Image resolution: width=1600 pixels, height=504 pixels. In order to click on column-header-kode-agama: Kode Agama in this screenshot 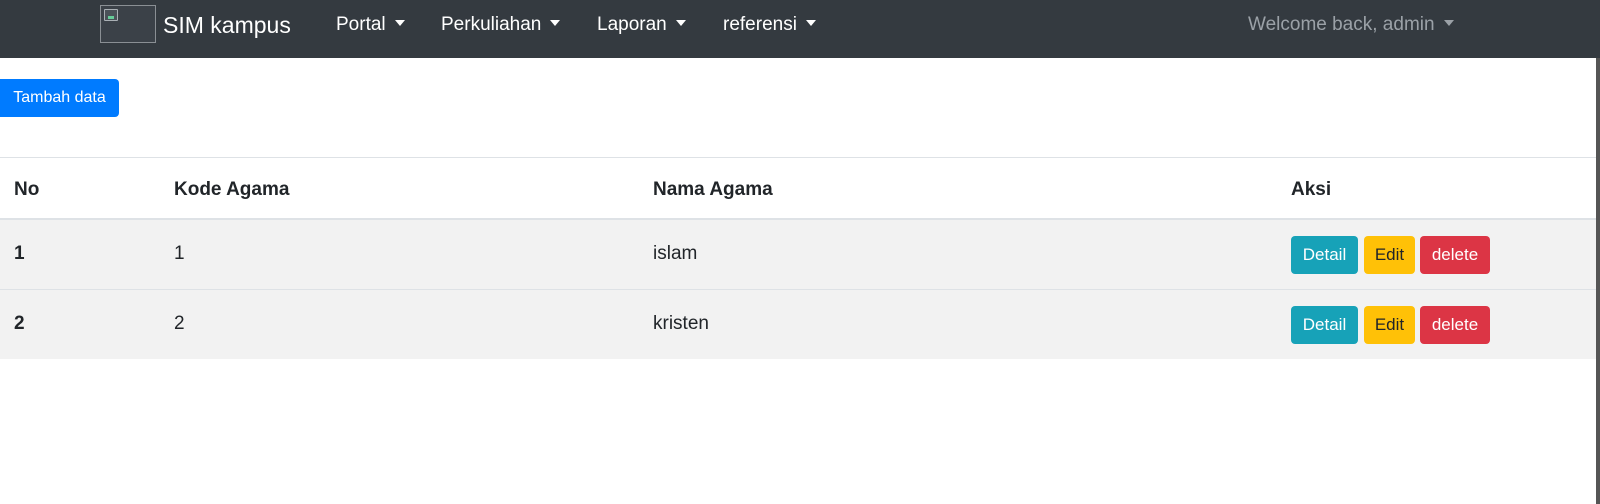, I will do `click(232, 189)`.